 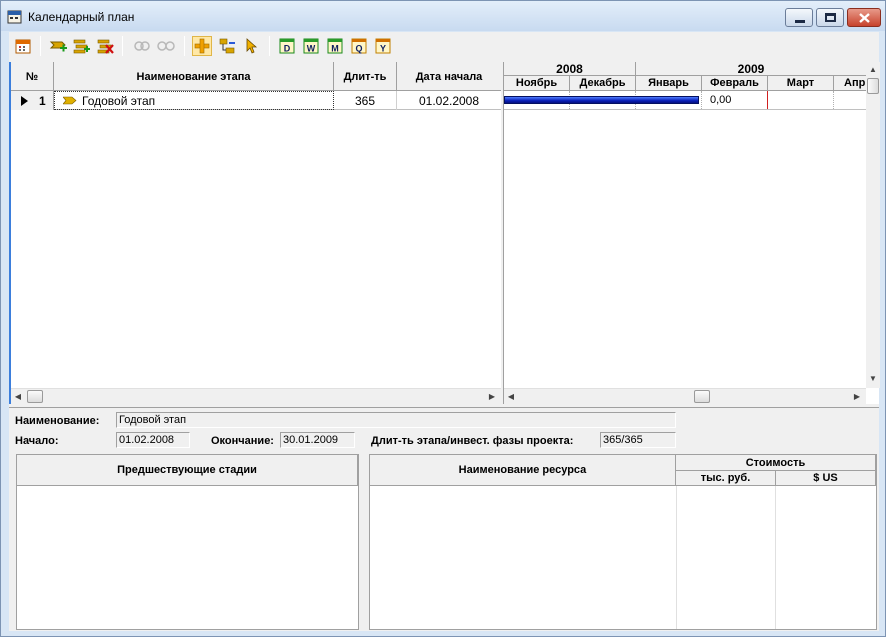 I want to click on minimize-icon, so click(x=800, y=21).